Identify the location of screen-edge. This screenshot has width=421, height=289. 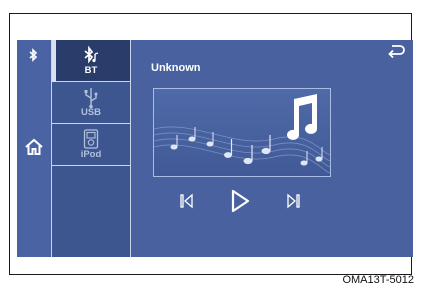
(410, 204).